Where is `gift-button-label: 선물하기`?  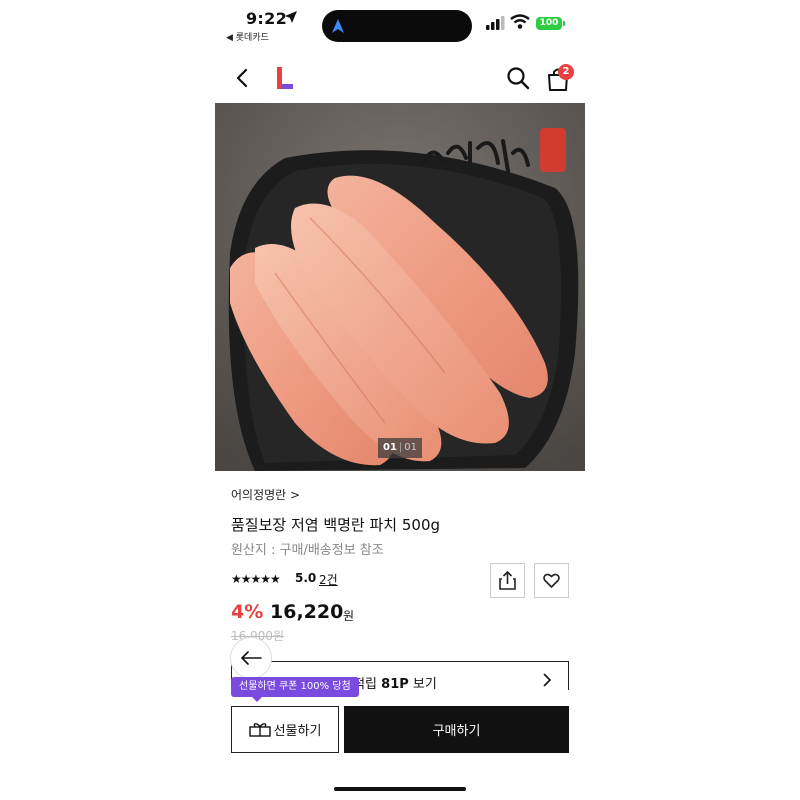 gift-button-label: 선물하기 is located at coordinates (297, 731).